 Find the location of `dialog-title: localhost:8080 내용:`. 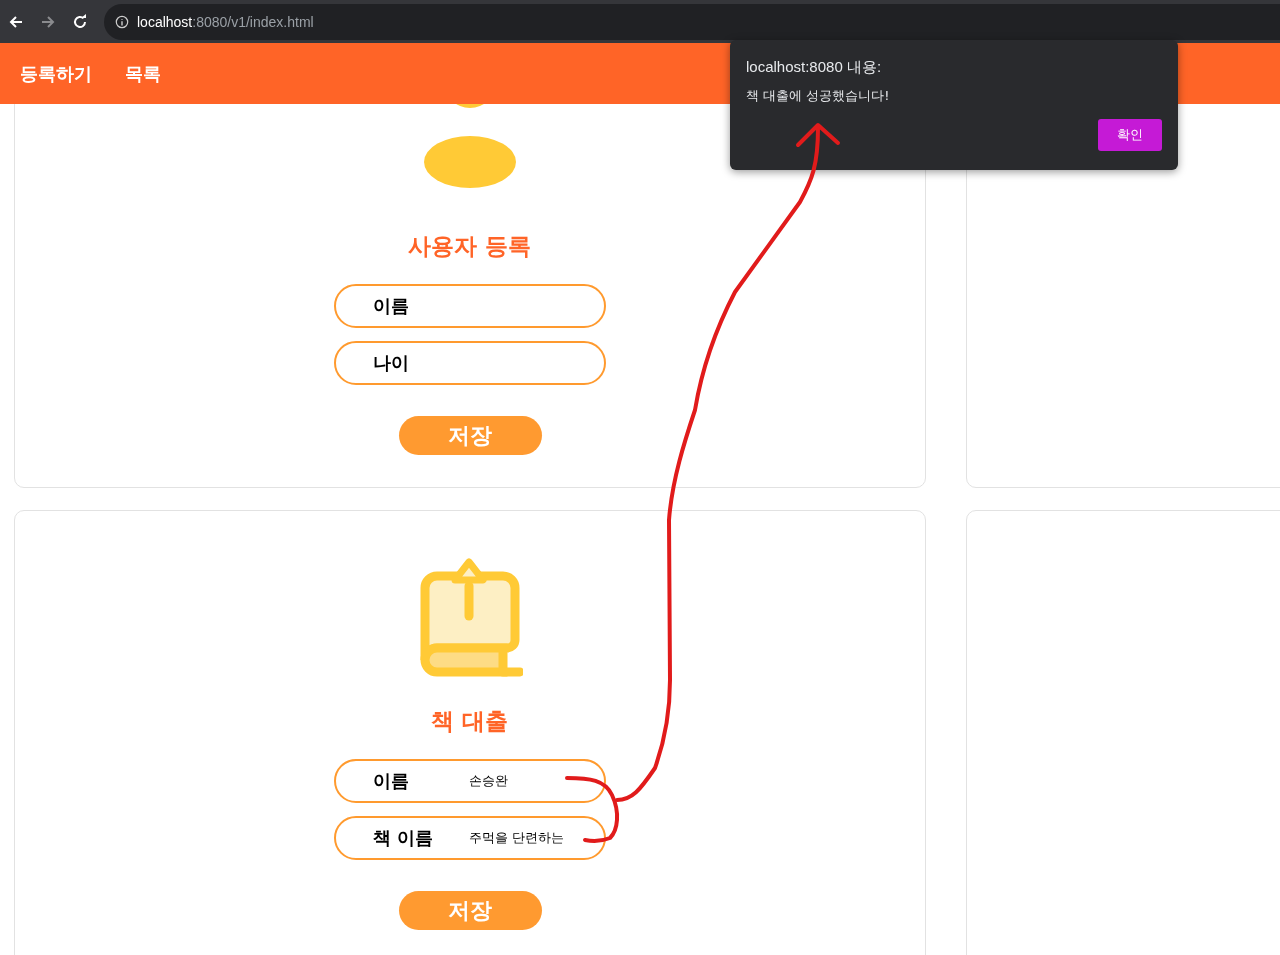

dialog-title: localhost:8080 내용: is located at coordinates (814, 67).